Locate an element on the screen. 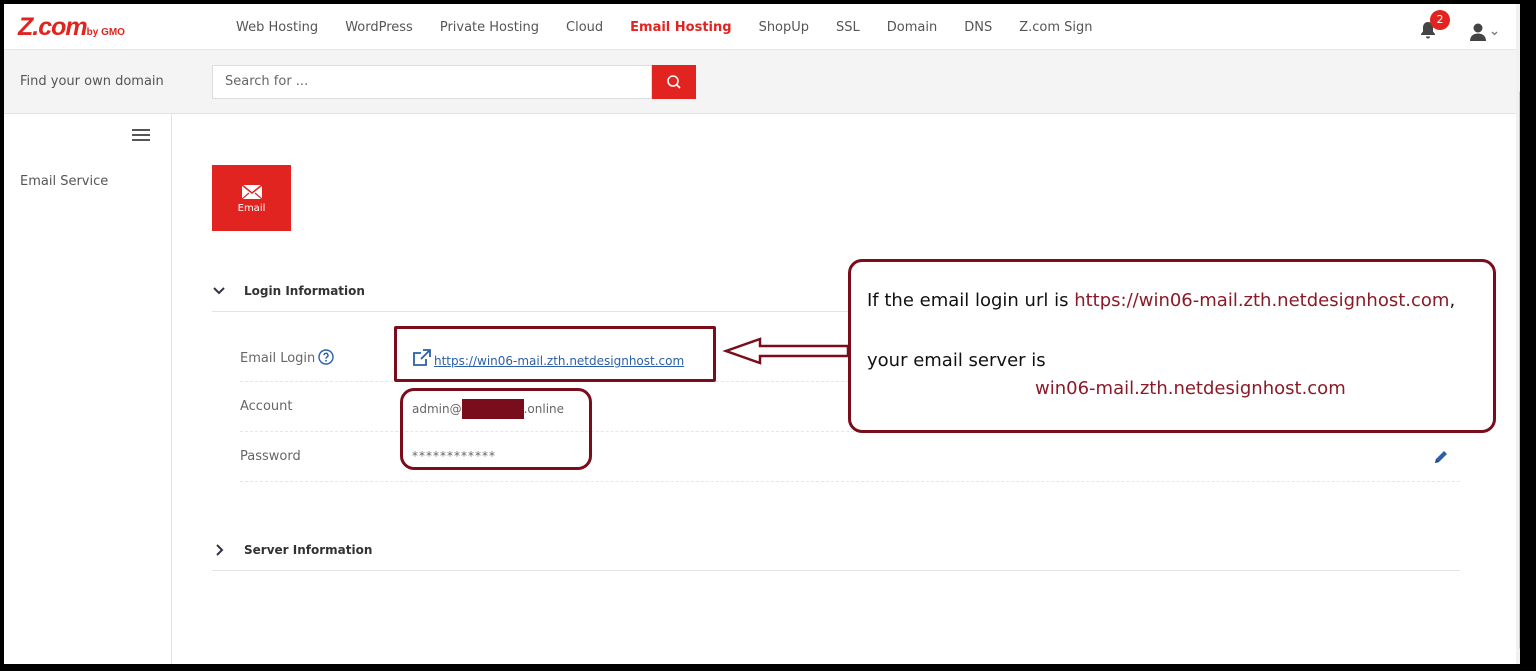  envelope-icon is located at coordinates (251, 192).